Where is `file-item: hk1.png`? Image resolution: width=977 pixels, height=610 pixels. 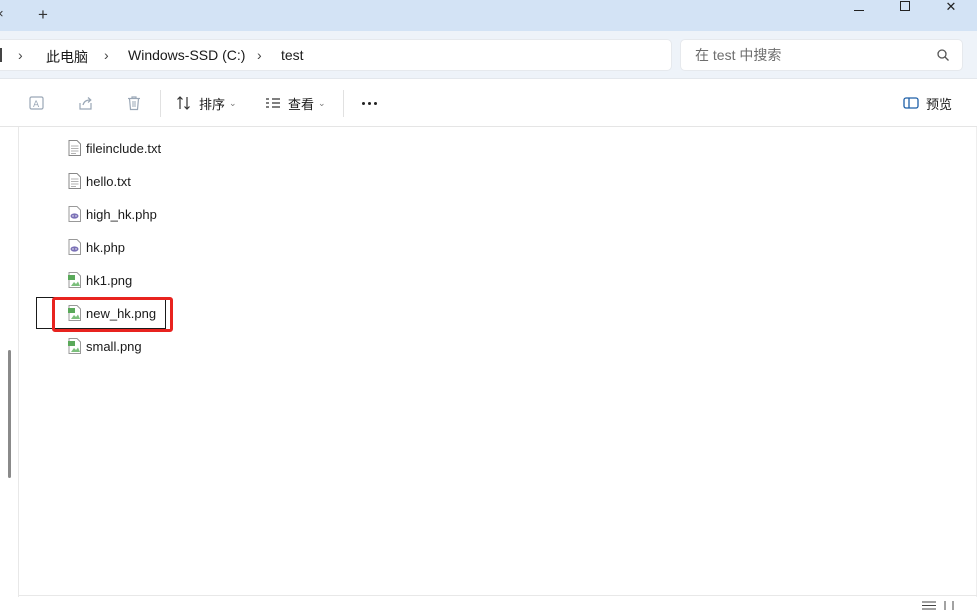 file-item: hk1.png is located at coordinates (100, 280).